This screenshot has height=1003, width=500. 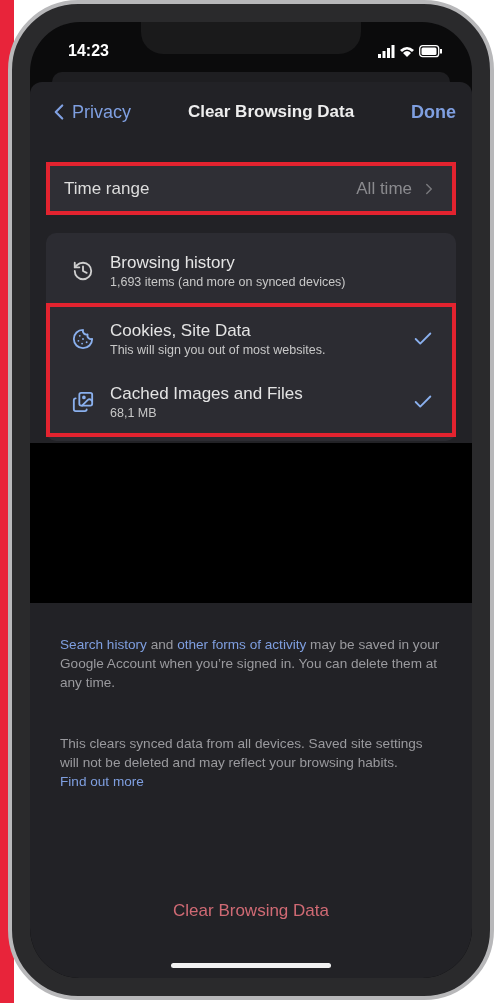 What do you see at coordinates (407, 51) in the screenshot?
I see `wifi-icon` at bounding box center [407, 51].